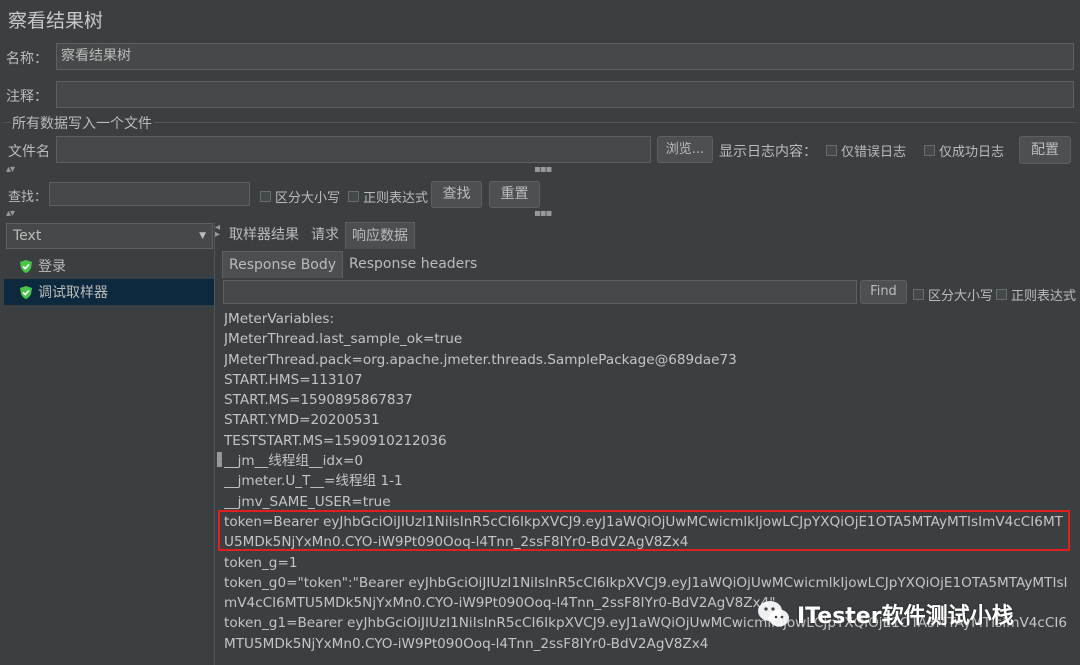  I want to click on wechat-logo-icon, so click(773, 614).